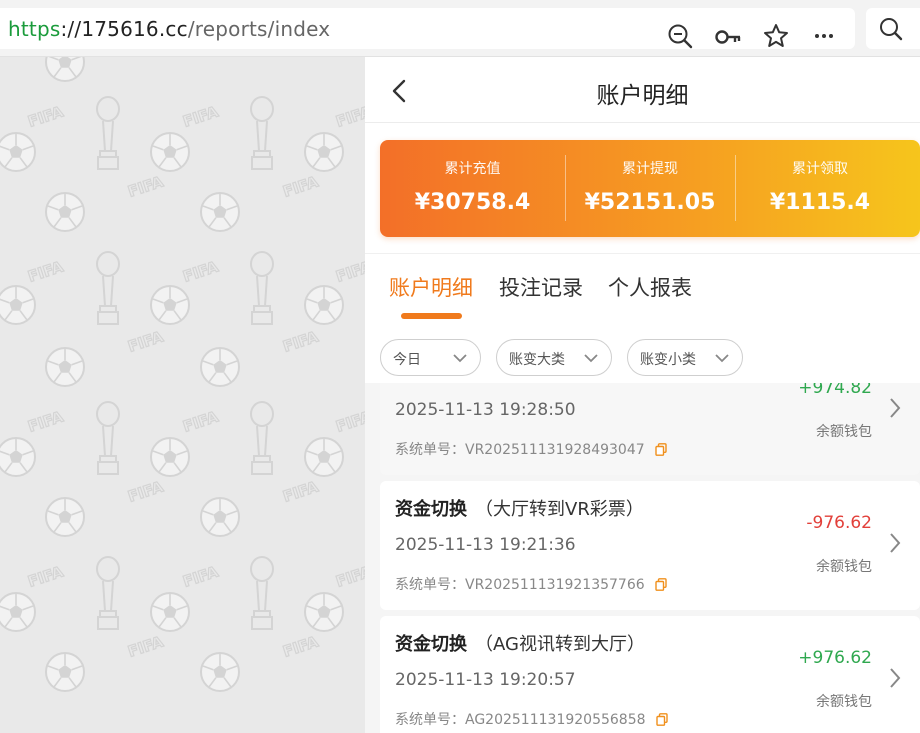 The height and width of the screenshot is (733, 920). I want to click on zoom-out-icon, so click(680, 36).